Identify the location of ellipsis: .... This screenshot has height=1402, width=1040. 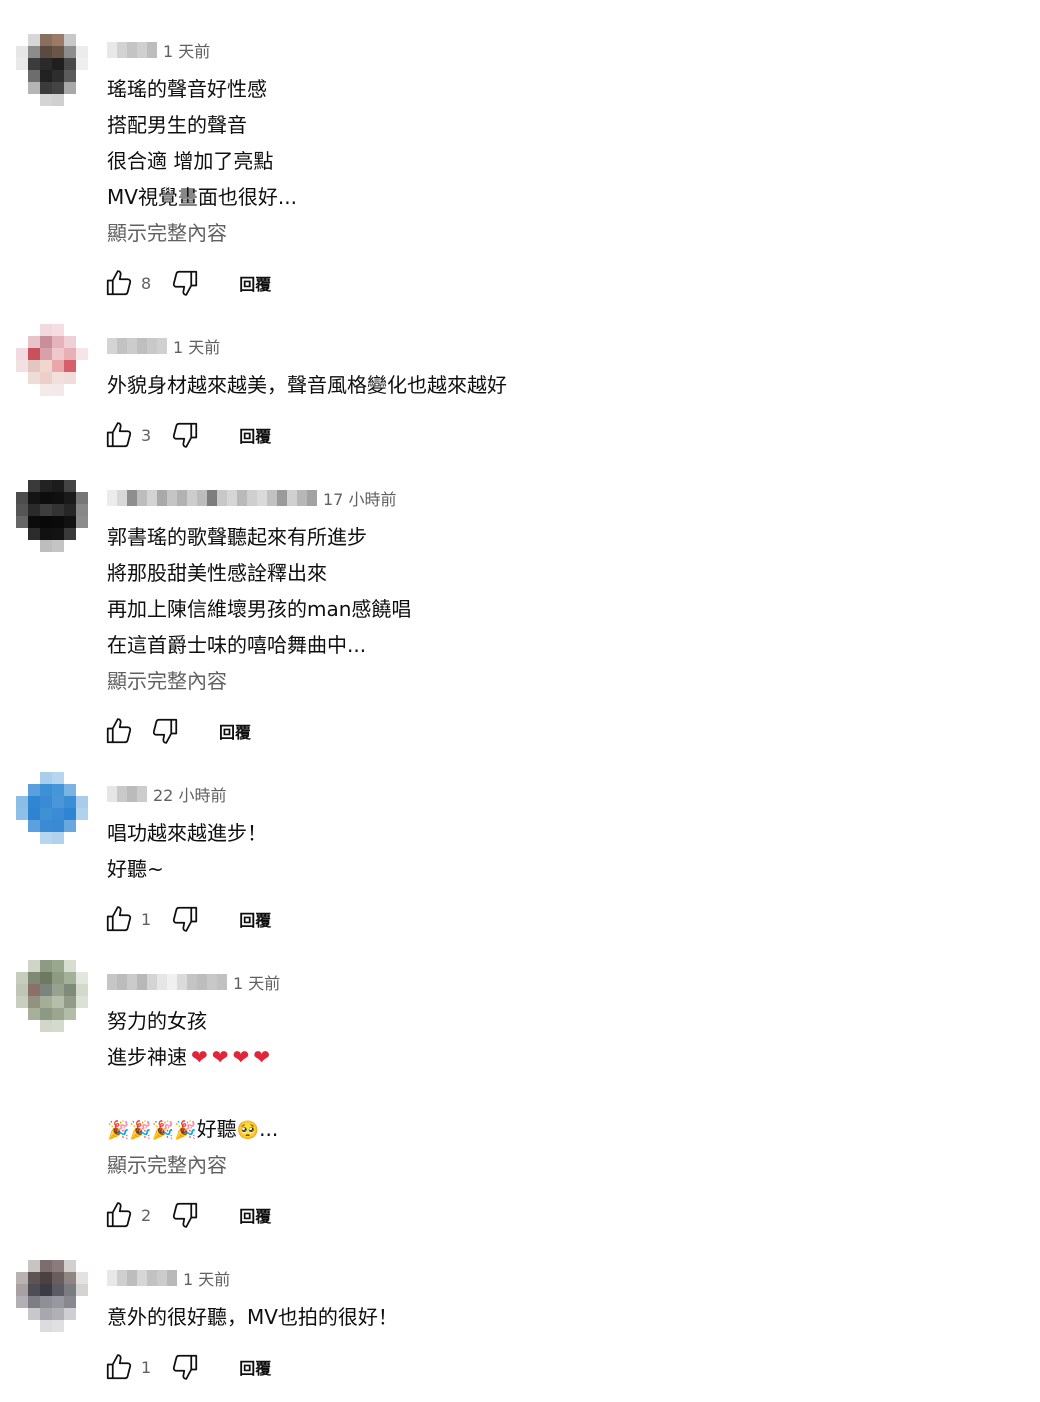
(269, 1129).